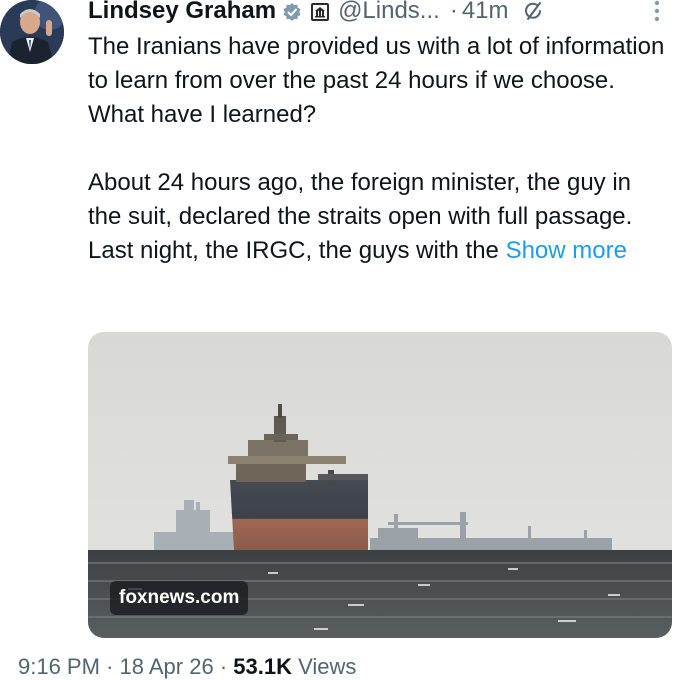 The width and height of the screenshot is (688, 680). Describe the element at coordinates (320, 11) in the screenshot. I see `government-badge-icon` at that location.